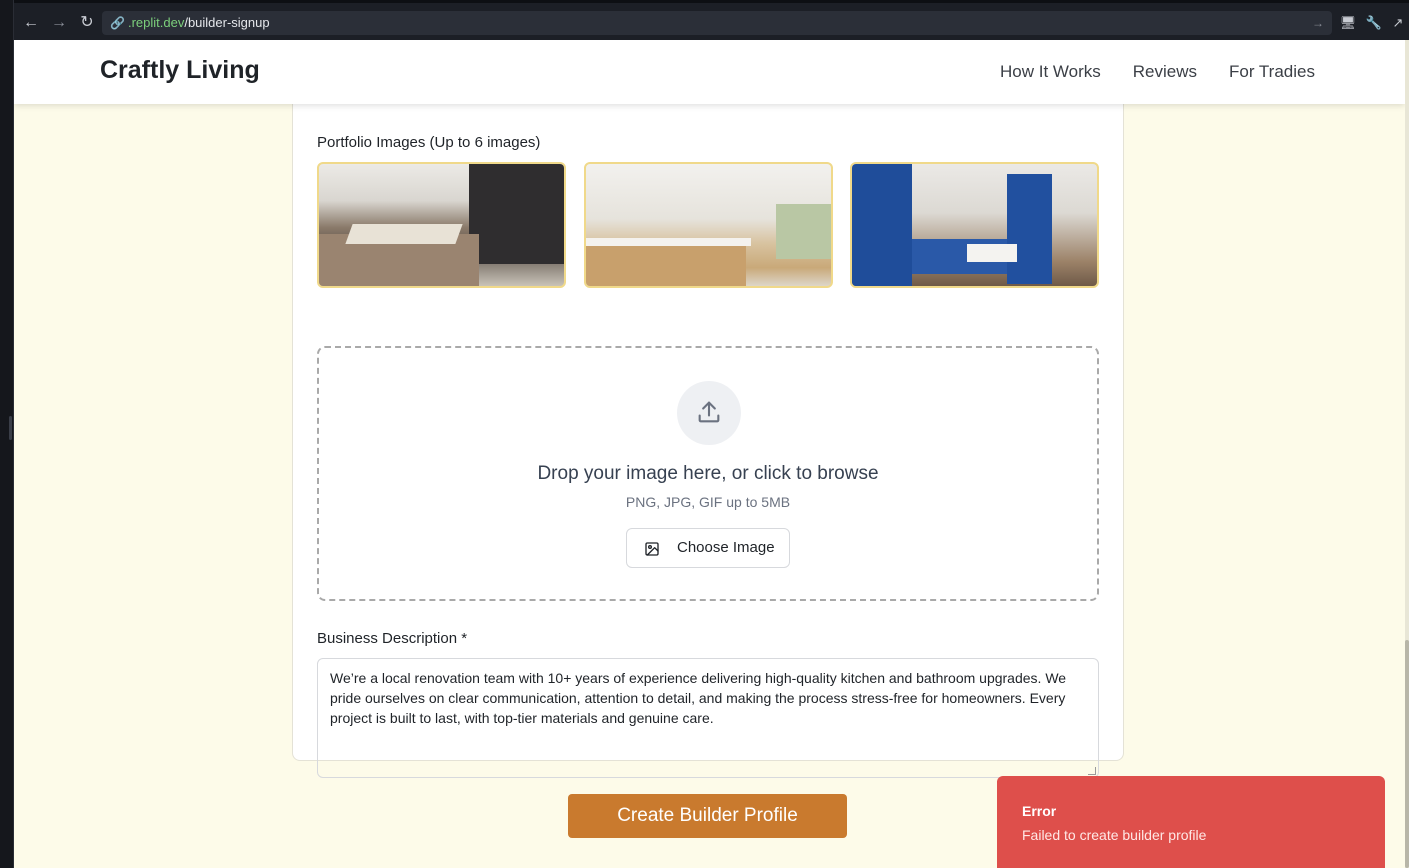 The height and width of the screenshot is (868, 1409). I want to click on device-preview-icon: 🖥, so click(1348, 23).